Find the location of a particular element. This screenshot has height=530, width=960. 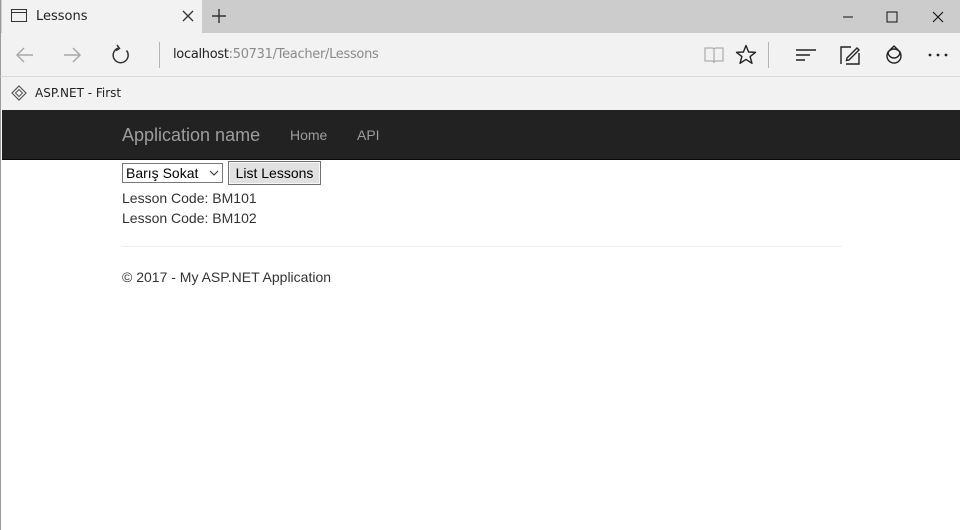

minimize-icon is located at coordinates (848, 17).